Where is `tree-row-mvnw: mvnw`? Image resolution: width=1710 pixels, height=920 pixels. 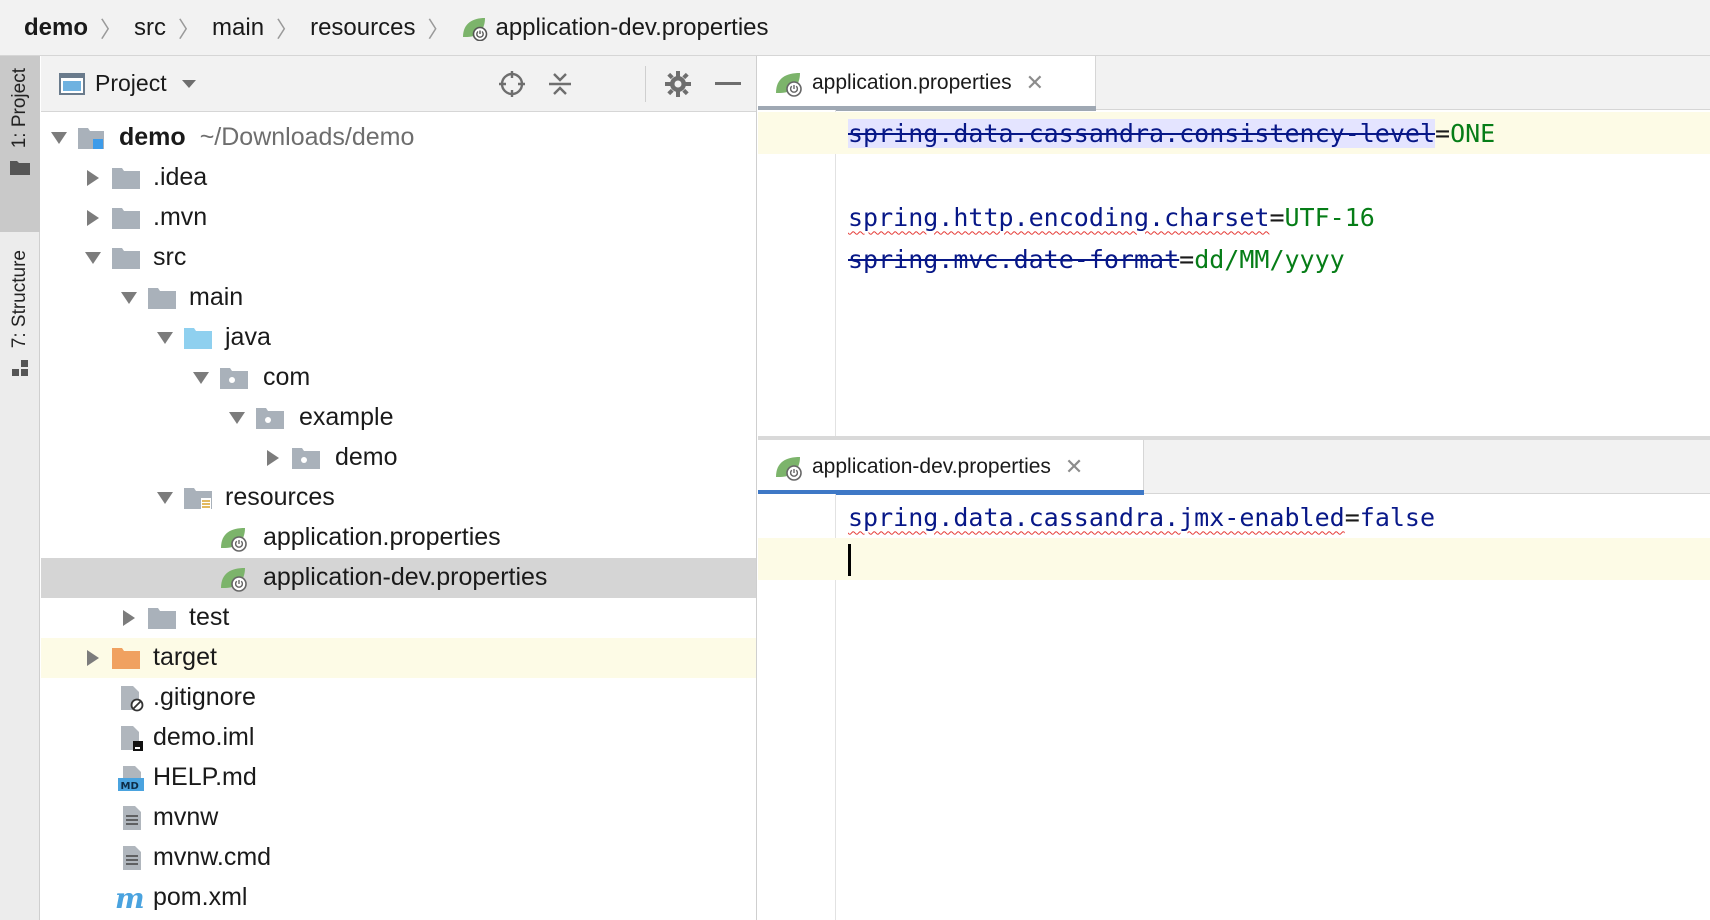
tree-row-mvnw: mvnw is located at coordinates (398, 818).